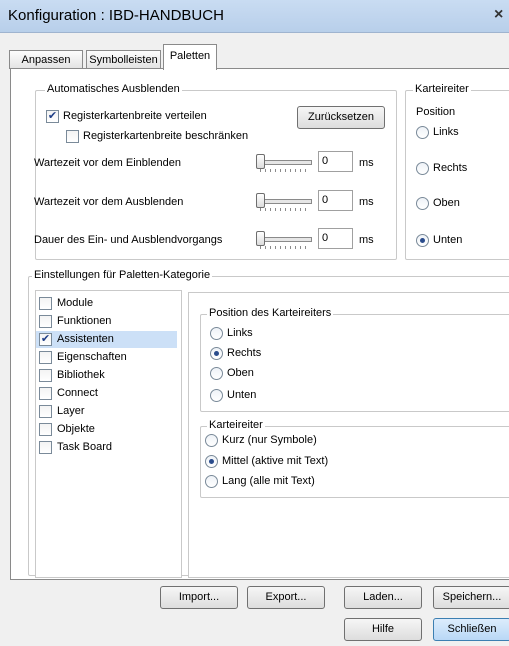  What do you see at coordinates (422, 203) in the screenshot?
I see `tab-position-oben-radio` at bounding box center [422, 203].